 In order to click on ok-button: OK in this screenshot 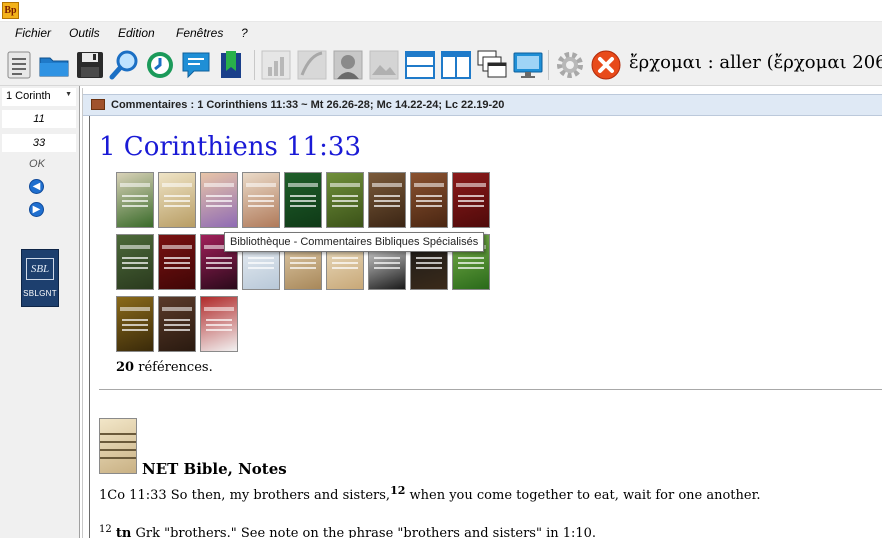, I will do `click(37, 164)`.